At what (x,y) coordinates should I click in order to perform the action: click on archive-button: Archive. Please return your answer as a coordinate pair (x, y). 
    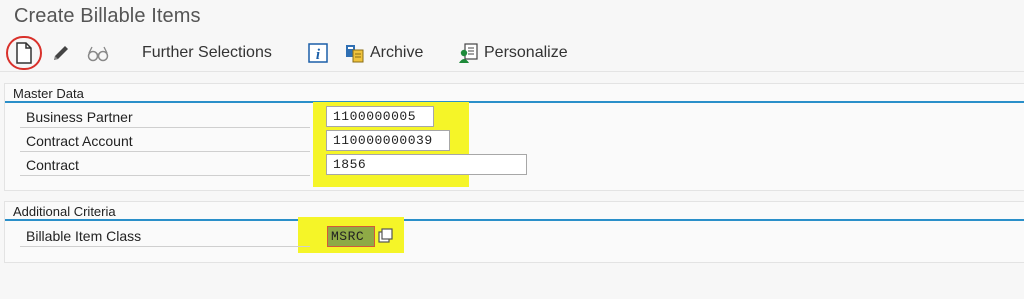
    Looking at the image, I should click on (383, 53).